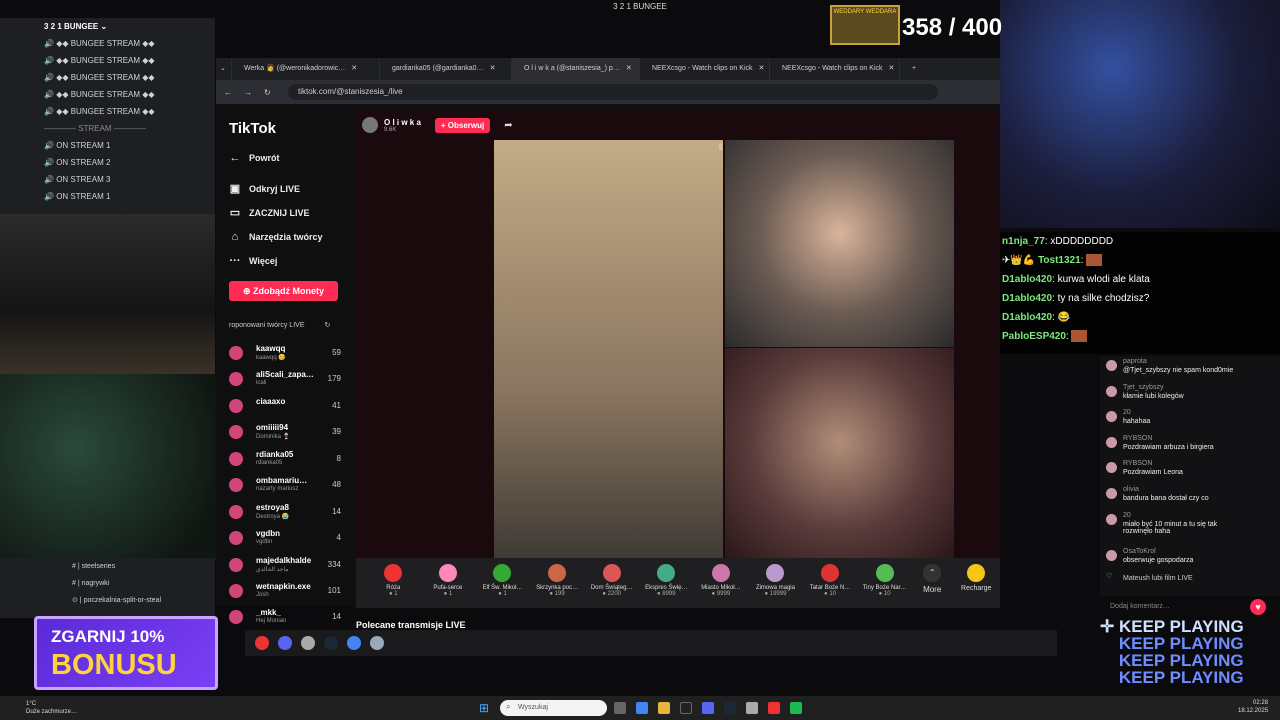  What do you see at coordinates (393, 583) in the screenshot?
I see `gift-item: Róża ● 1` at bounding box center [393, 583].